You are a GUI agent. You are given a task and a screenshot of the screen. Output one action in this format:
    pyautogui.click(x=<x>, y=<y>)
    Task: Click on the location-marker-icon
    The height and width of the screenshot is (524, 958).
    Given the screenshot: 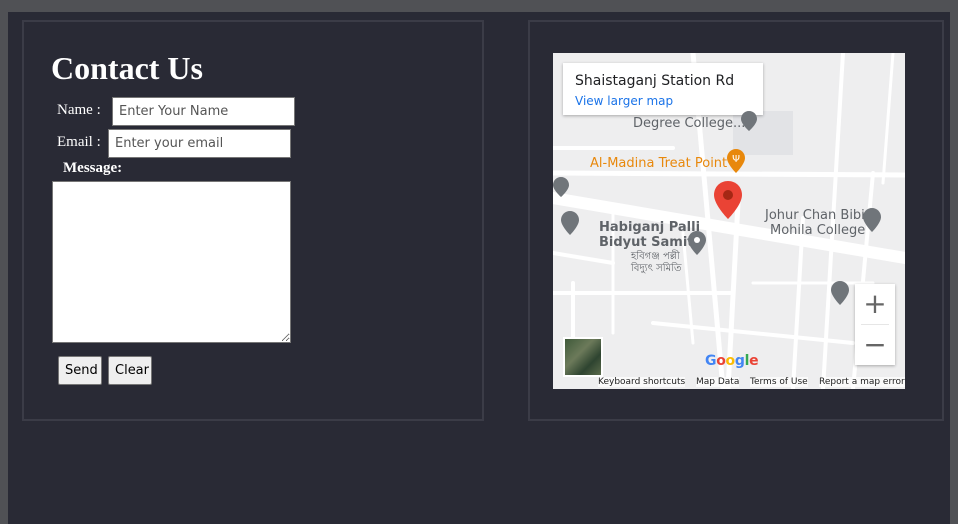 What is the action you would take?
    pyautogui.click(x=728, y=200)
    